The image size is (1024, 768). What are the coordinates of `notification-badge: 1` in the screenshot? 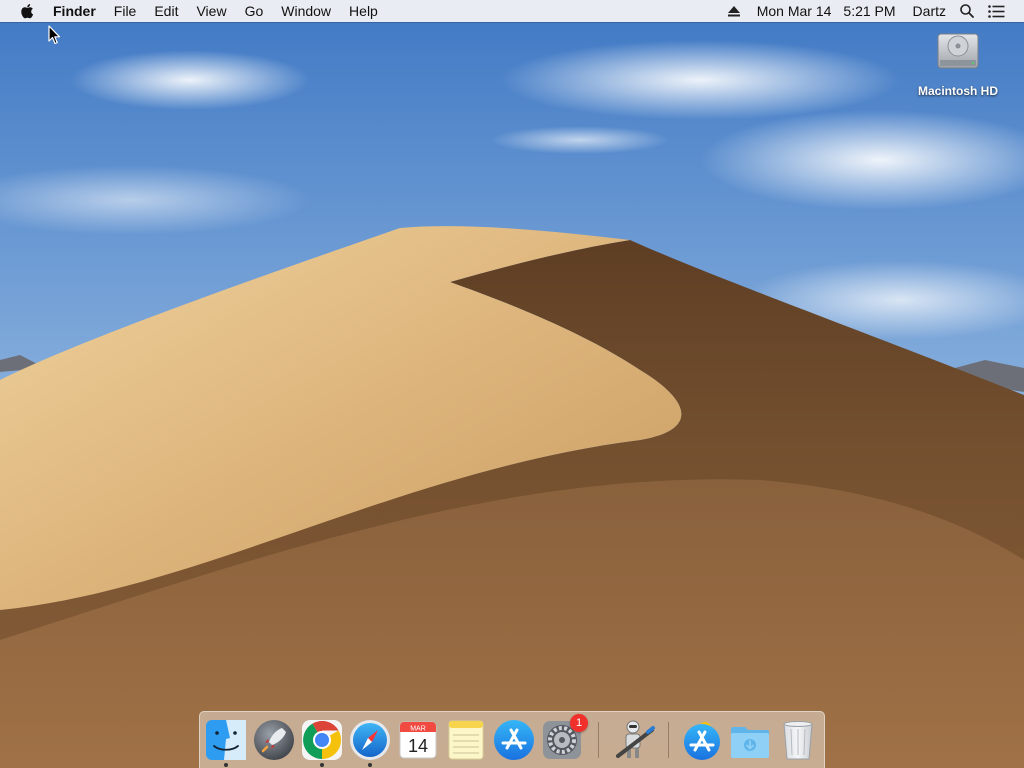 It's located at (579, 723).